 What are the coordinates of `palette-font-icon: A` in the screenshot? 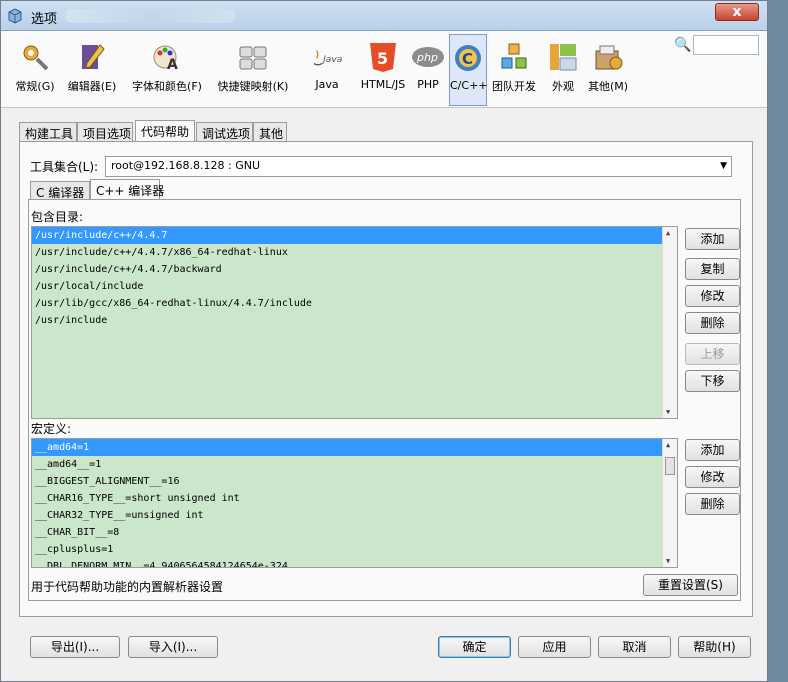 It's located at (167, 57).